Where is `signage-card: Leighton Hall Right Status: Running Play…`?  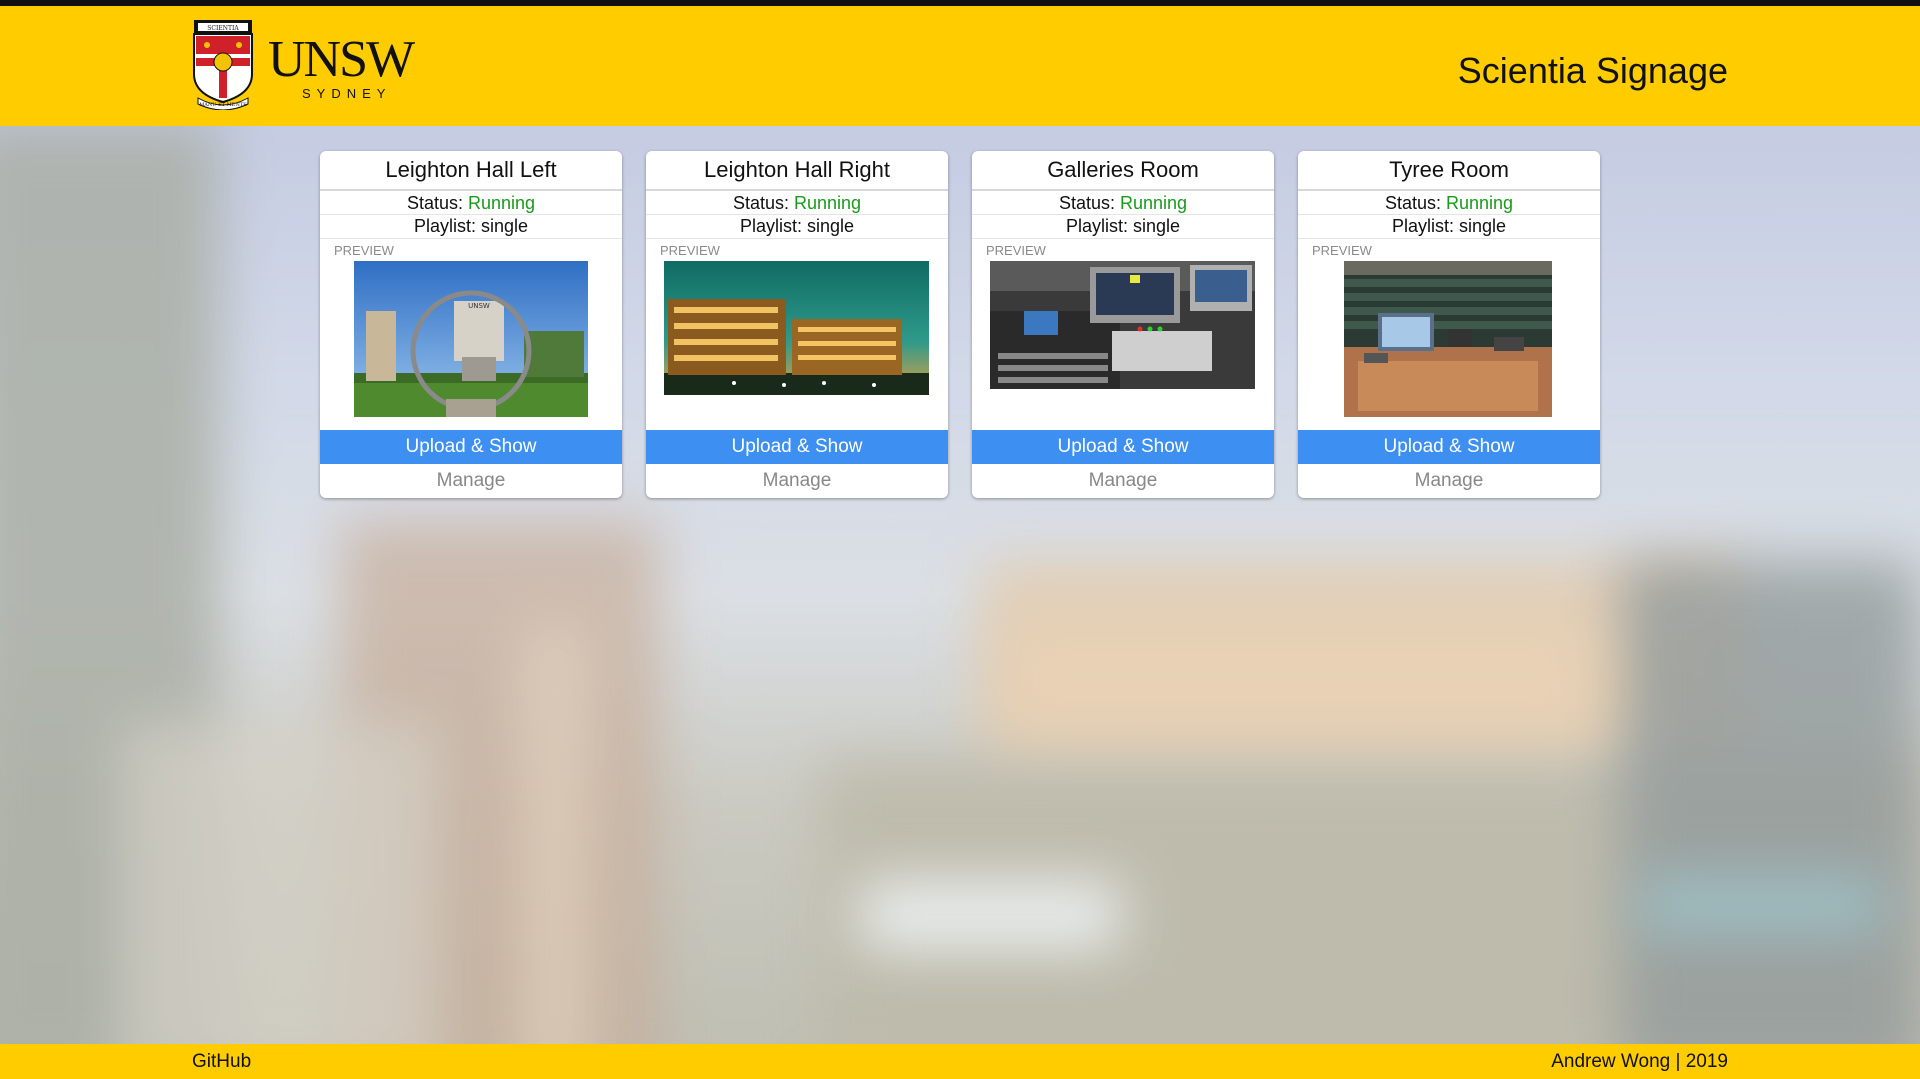 signage-card: Leighton Hall Right Status: Running Play… is located at coordinates (797, 324).